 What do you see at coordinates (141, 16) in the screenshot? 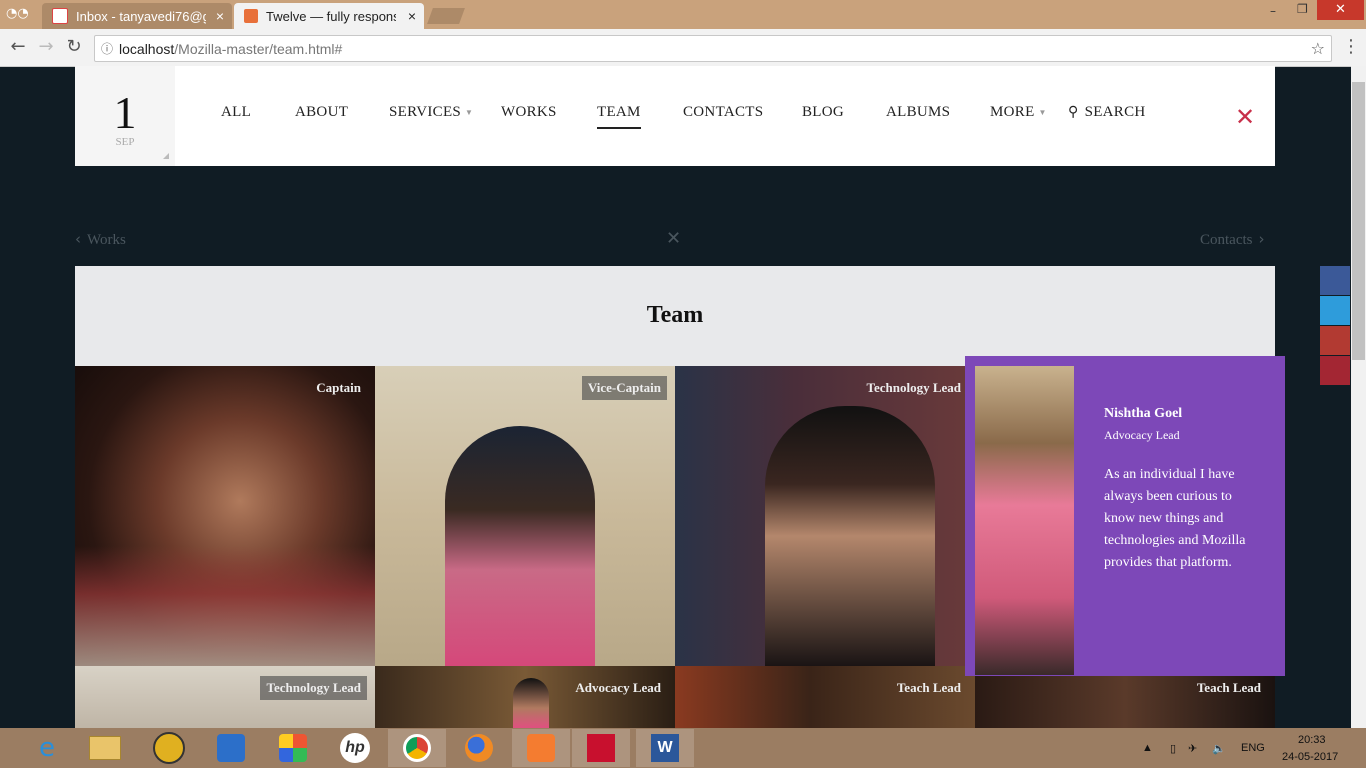
I see `tab-label: Inbox - tanyavedi76@gm` at bounding box center [141, 16].